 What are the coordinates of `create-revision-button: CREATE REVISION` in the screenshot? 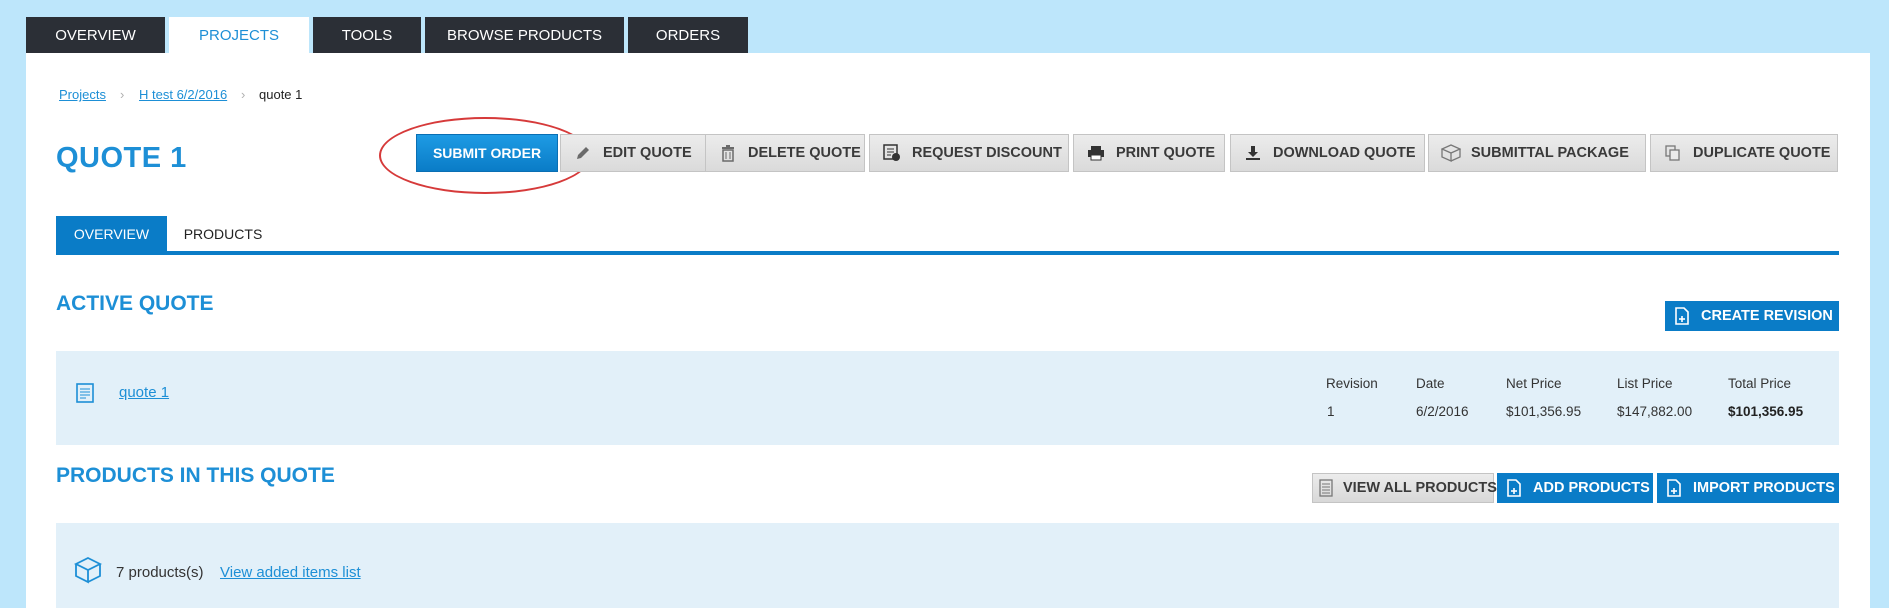 It's located at (1752, 316).